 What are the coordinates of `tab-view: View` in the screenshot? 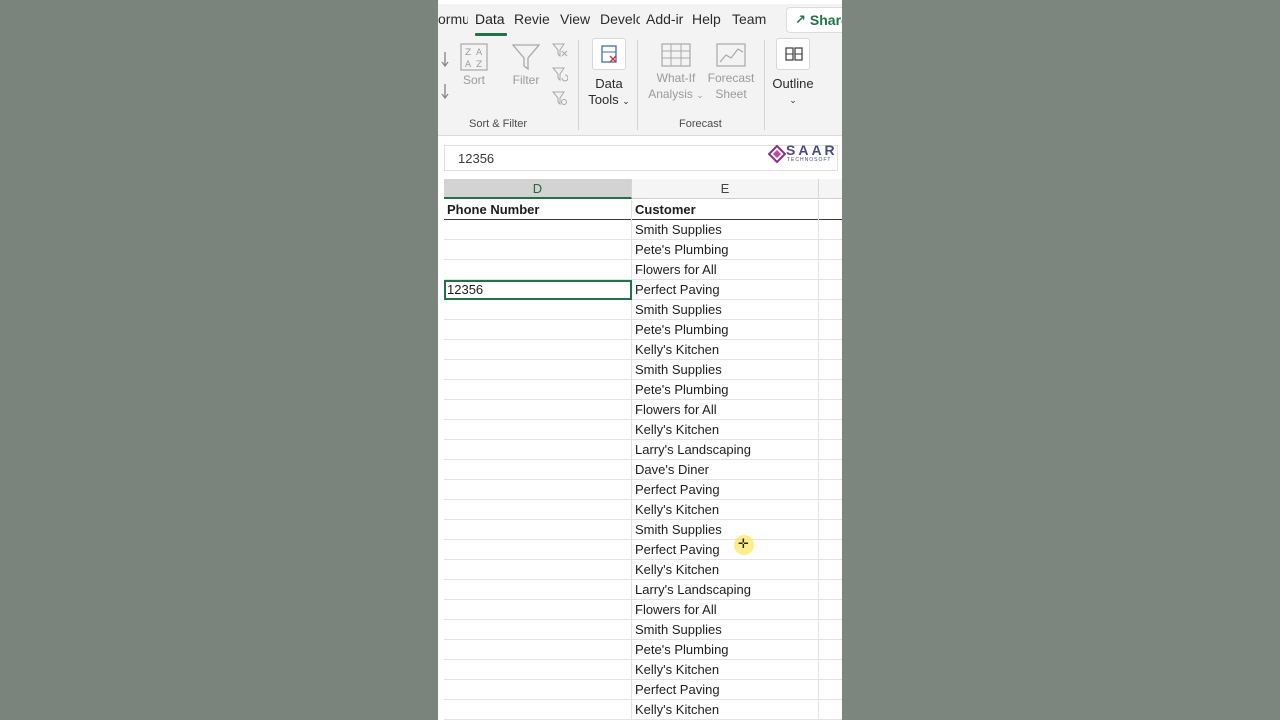 It's located at (577, 19).